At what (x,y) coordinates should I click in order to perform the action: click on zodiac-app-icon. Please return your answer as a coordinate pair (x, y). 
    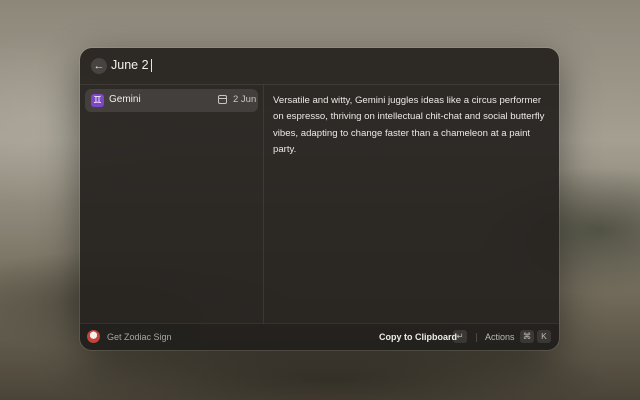
    Looking at the image, I should click on (93, 336).